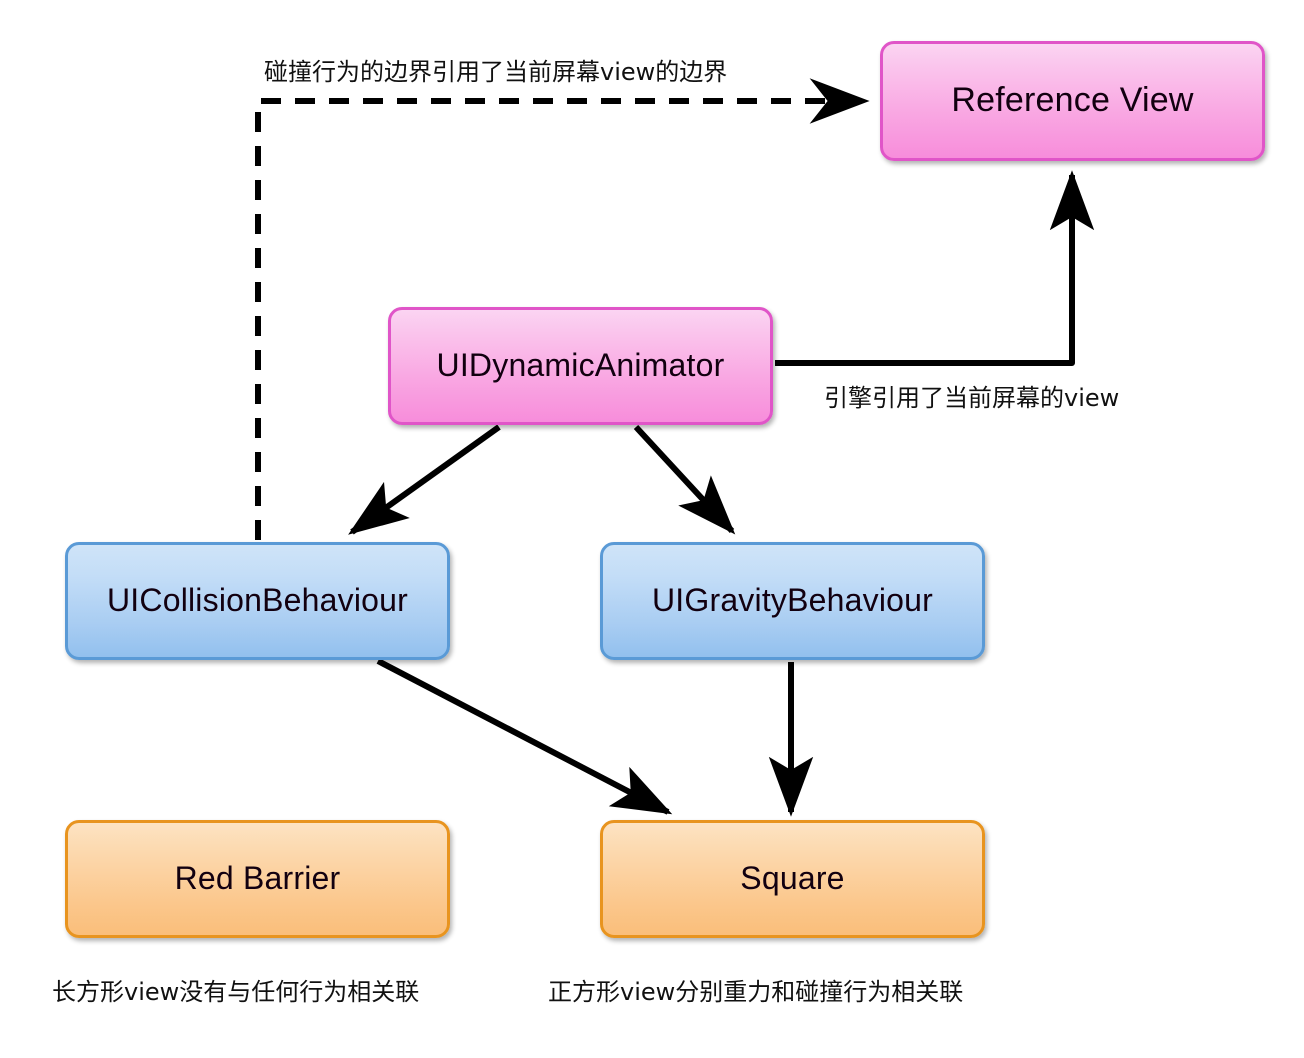 The height and width of the screenshot is (1058, 1304). Describe the element at coordinates (684, 479) in the screenshot. I see `edge-animator-to-gravity` at that location.